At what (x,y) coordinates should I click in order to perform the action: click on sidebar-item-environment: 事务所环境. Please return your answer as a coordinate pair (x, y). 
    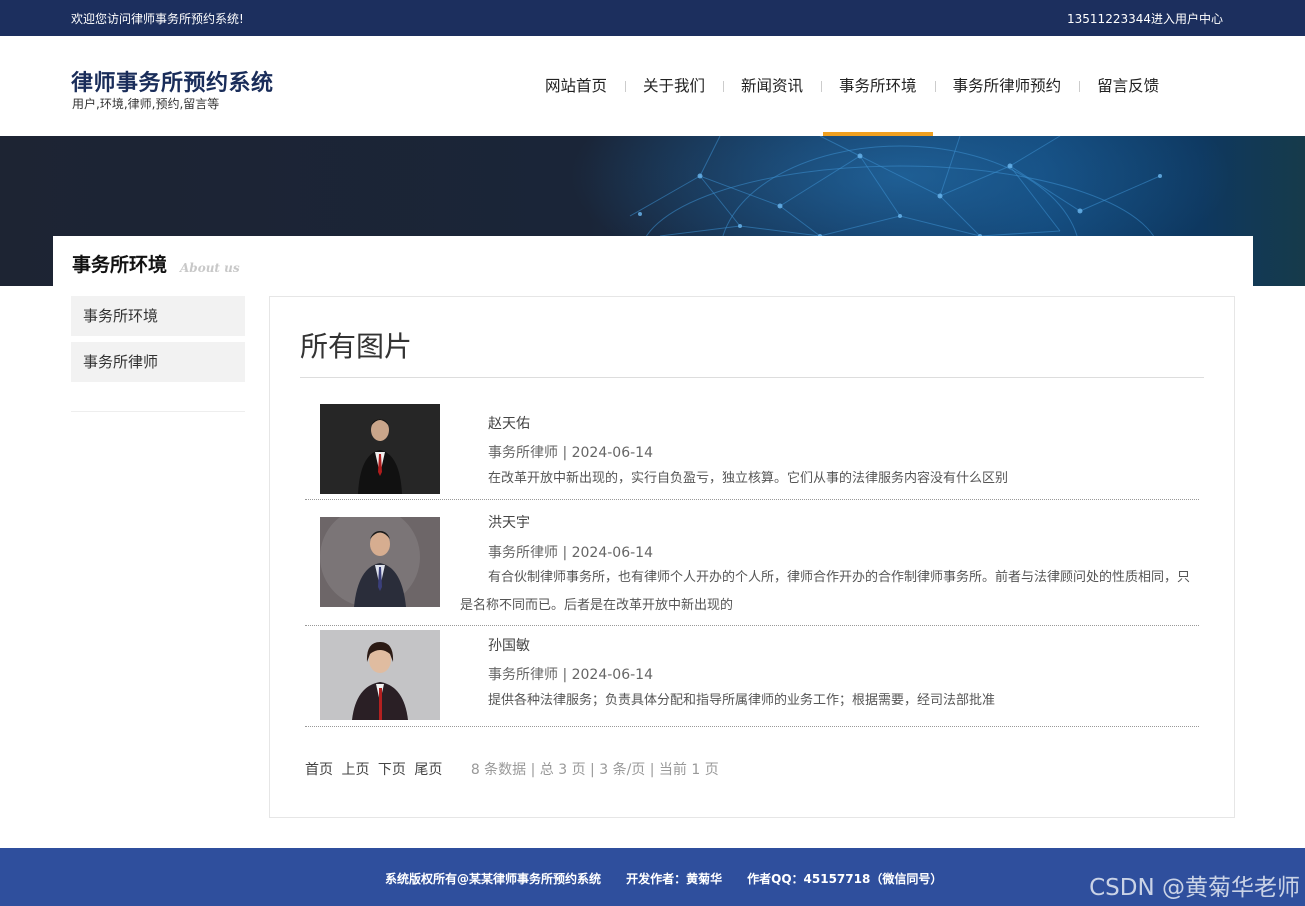
    Looking at the image, I should click on (158, 316).